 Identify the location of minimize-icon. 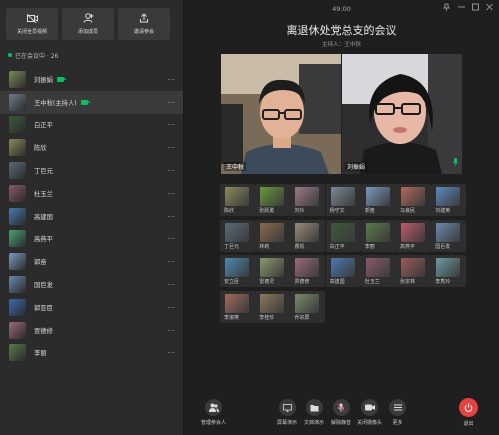
(461, 8).